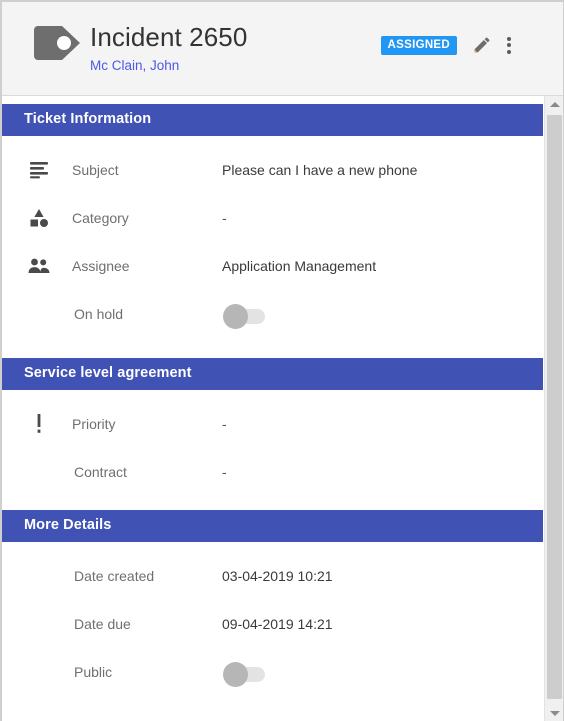 This screenshot has height=721, width=564. I want to click on field-row: Contract -, so click(272, 472).